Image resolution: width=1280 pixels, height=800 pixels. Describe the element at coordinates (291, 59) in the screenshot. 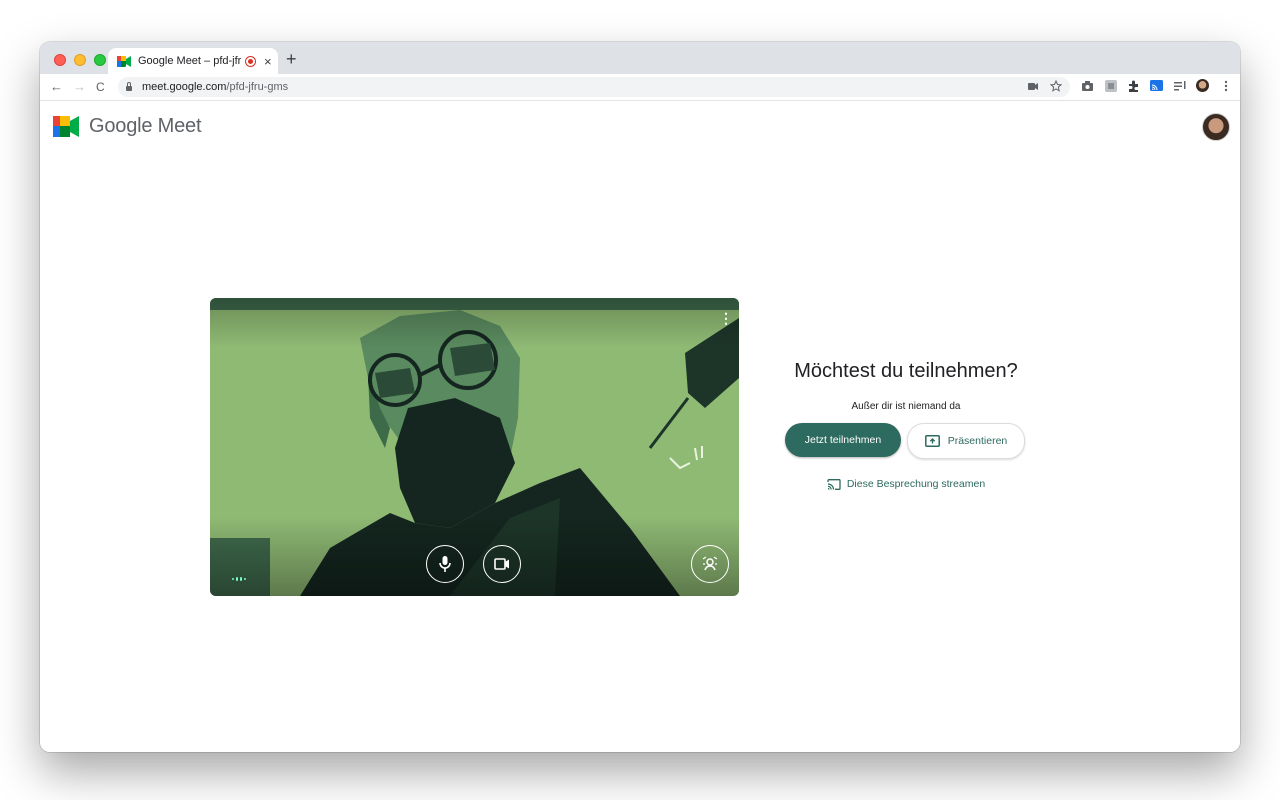

I see `new-tab-button: +` at that location.